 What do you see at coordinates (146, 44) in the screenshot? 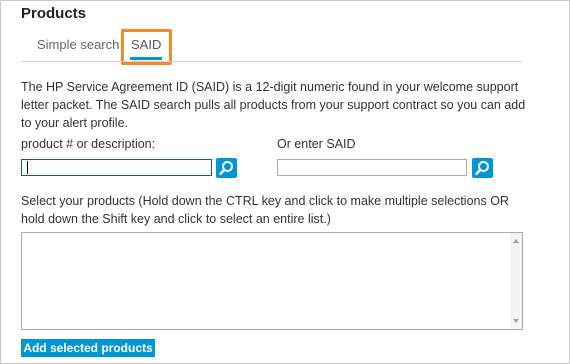
I see `tab-said: SAID` at bounding box center [146, 44].